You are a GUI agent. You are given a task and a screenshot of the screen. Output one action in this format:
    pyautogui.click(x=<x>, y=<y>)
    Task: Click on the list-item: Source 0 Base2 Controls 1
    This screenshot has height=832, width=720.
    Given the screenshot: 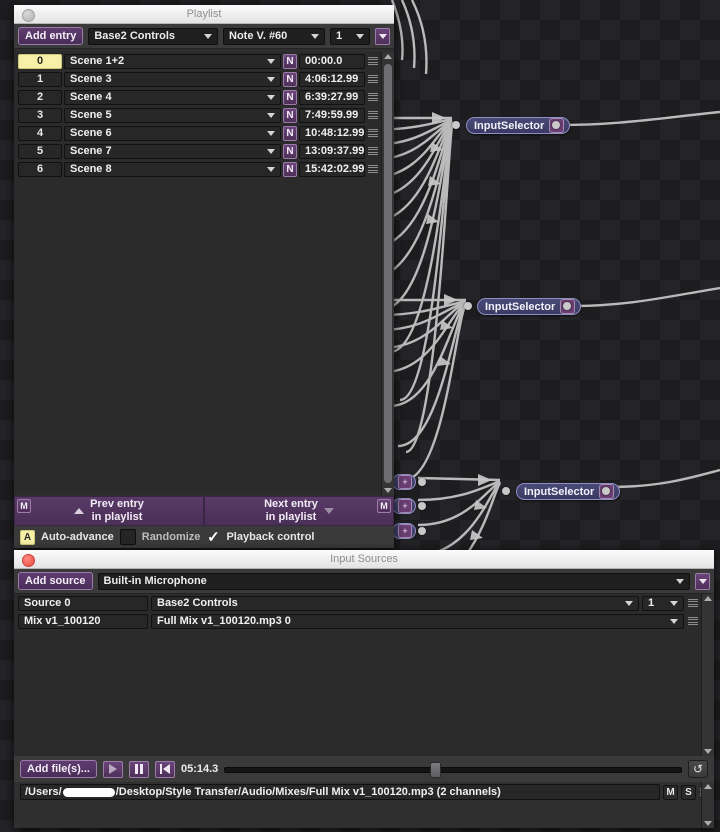 What is the action you would take?
    pyautogui.click(x=357, y=603)
    